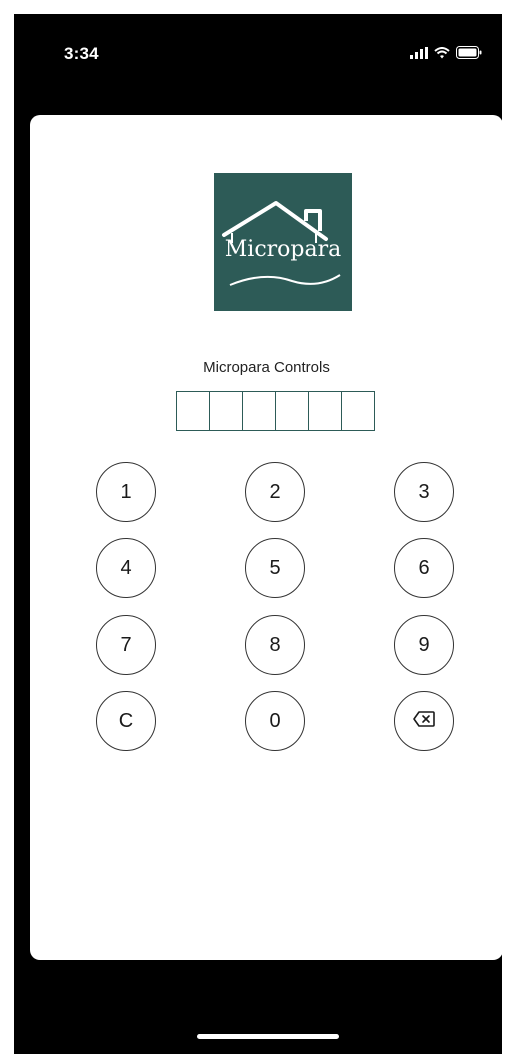 The width and height of the screenshot is (516, 1062). Describe the element at coordinates (268, 1036) in the screenshot. I see `home-indicator` at that location.